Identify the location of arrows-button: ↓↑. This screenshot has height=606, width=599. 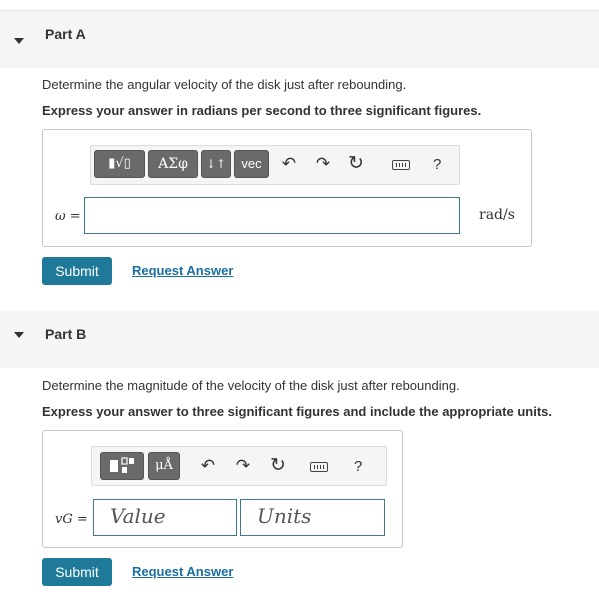
(216, 164).